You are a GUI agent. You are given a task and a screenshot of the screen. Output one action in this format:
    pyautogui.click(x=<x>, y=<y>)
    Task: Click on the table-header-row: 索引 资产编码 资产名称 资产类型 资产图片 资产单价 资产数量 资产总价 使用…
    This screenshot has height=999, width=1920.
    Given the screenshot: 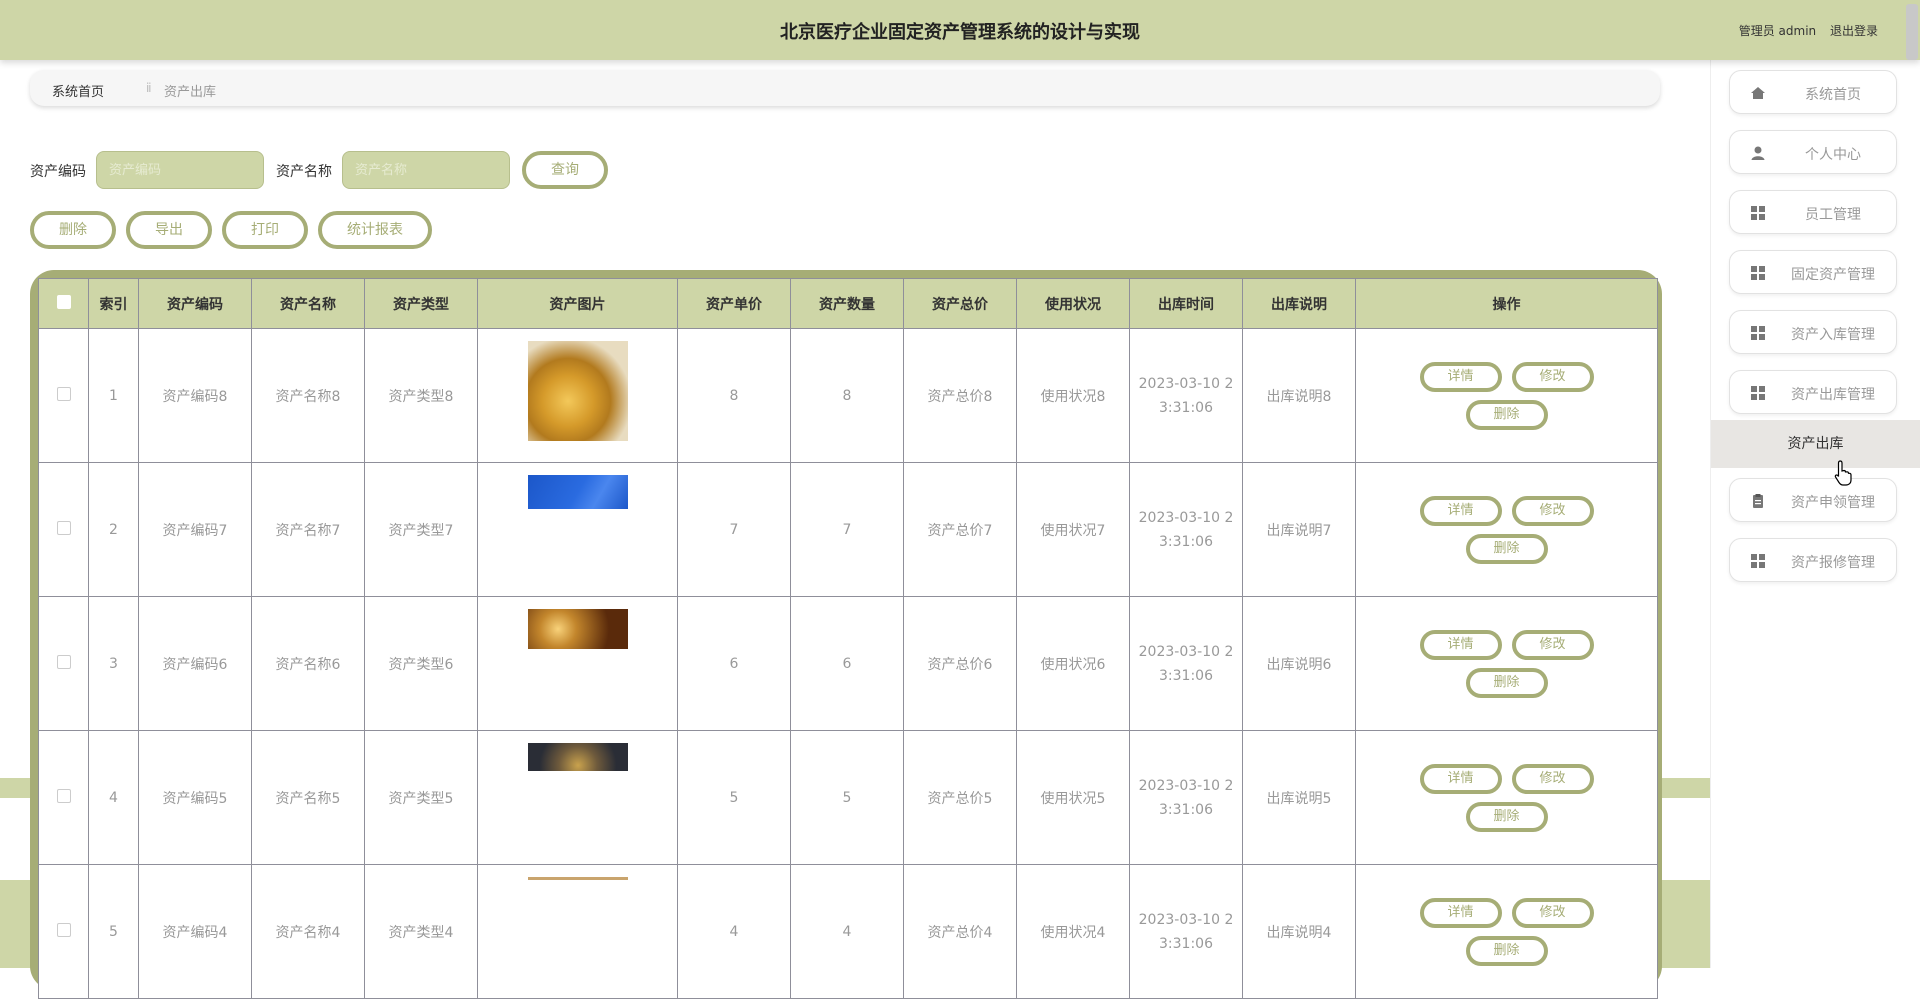 What is the action you would take?
    pyautogui.click(x=848, y=303)
    